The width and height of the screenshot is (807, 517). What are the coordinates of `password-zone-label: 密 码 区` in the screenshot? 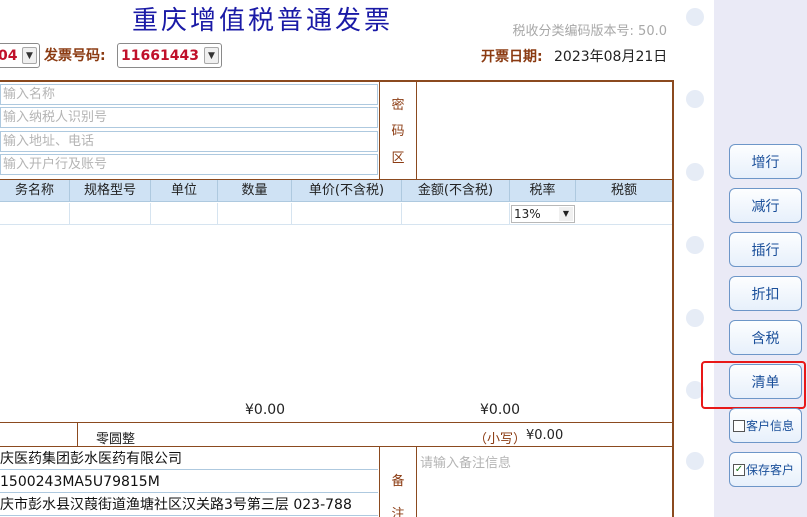 It's located at (398, 130).